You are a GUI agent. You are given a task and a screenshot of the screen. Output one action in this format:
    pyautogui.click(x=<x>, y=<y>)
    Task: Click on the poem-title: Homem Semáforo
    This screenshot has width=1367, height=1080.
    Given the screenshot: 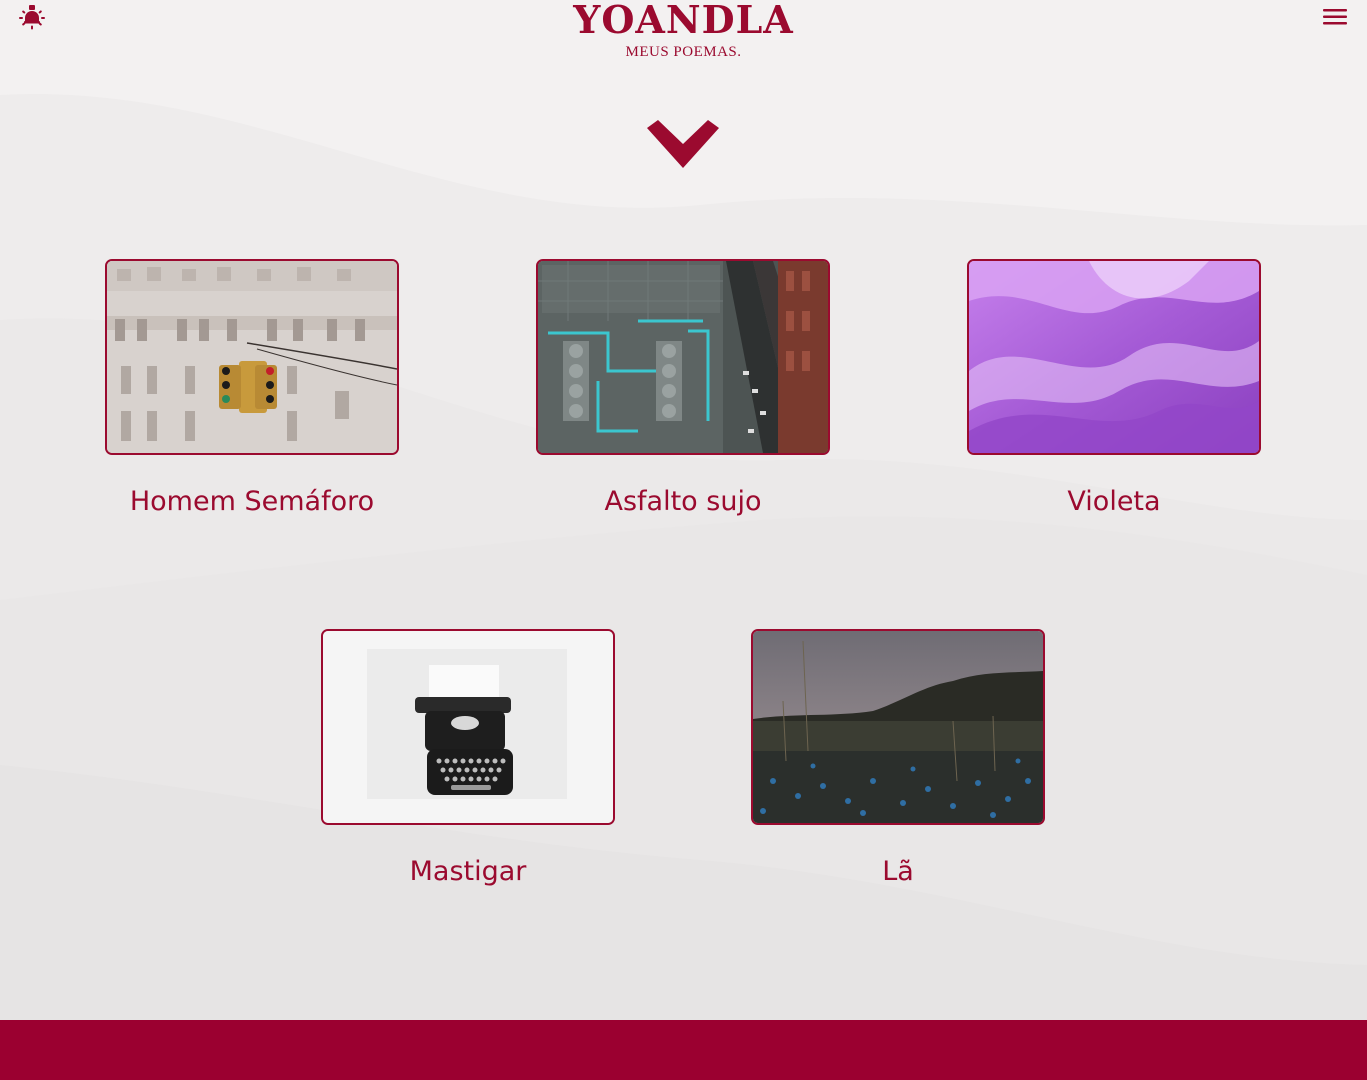 What is the action you would take?
    pyautogui.click(x=252, y=502)
    